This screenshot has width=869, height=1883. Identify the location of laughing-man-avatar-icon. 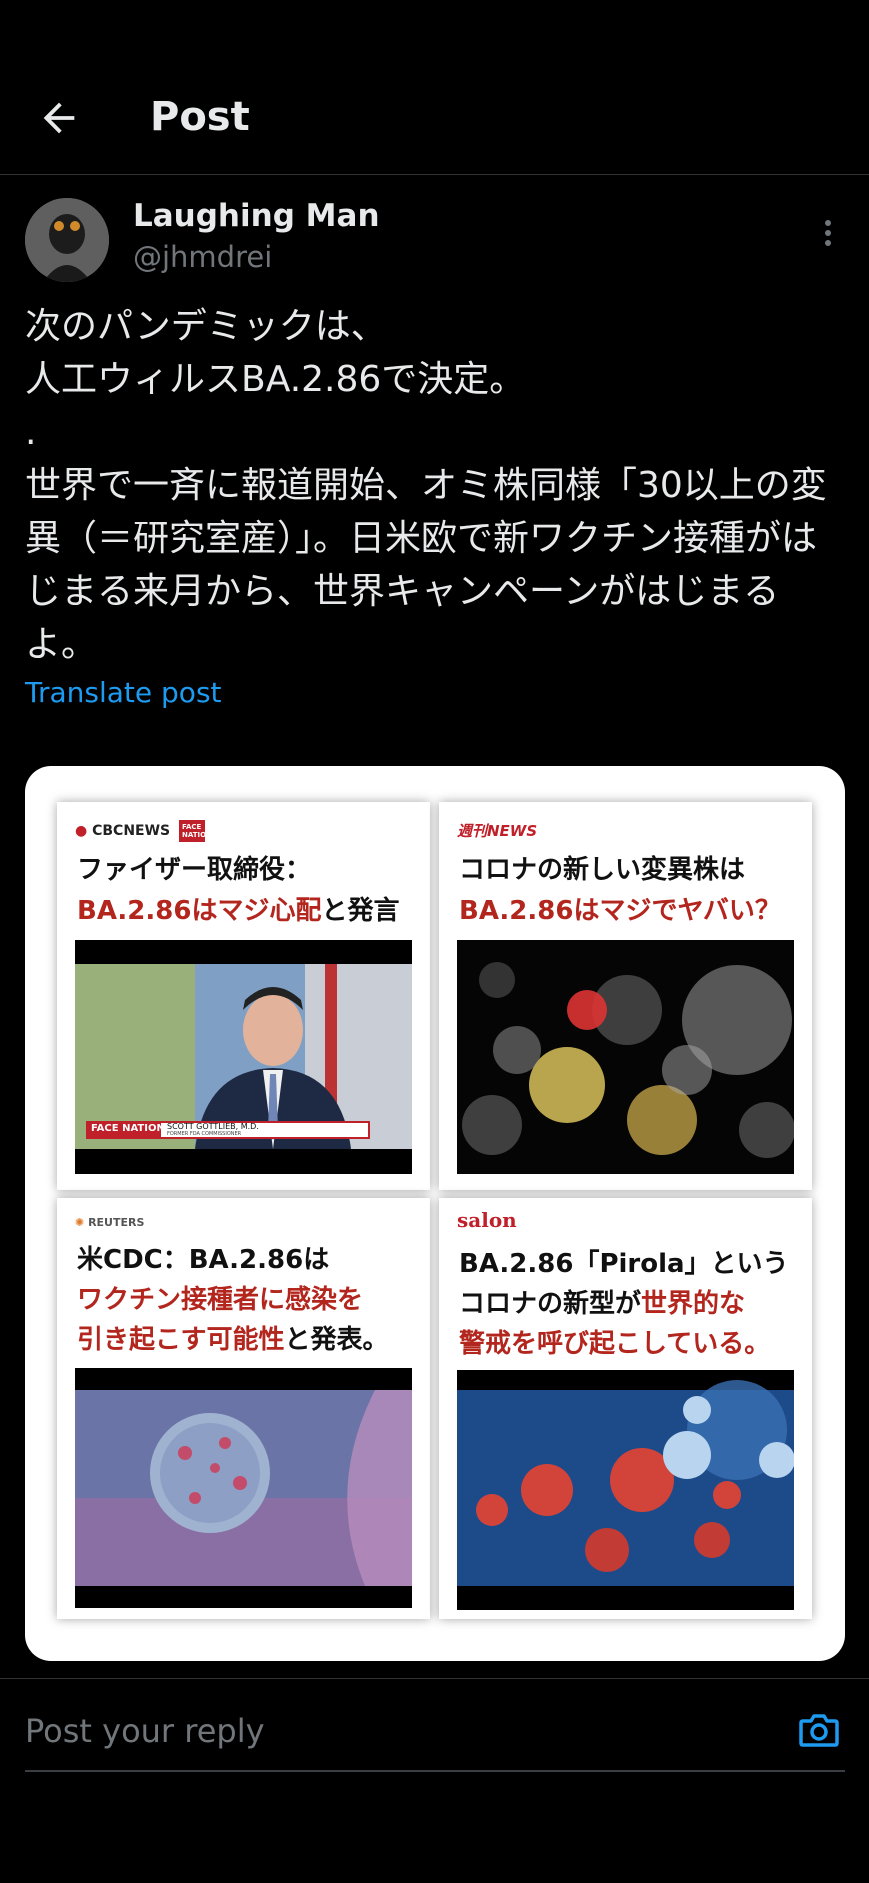
(67, 240).